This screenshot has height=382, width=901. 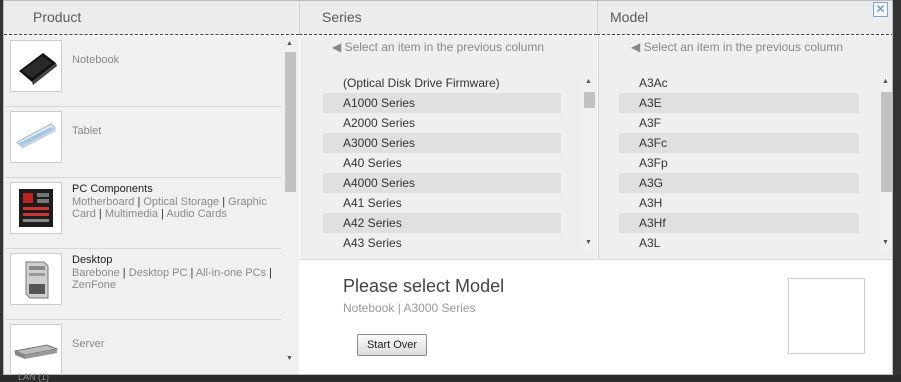 What do you see at coordinates (589, 164) in the screenshot?
I see `series-scrollbar: ▲ ▼` at bounding box center [589, 164].